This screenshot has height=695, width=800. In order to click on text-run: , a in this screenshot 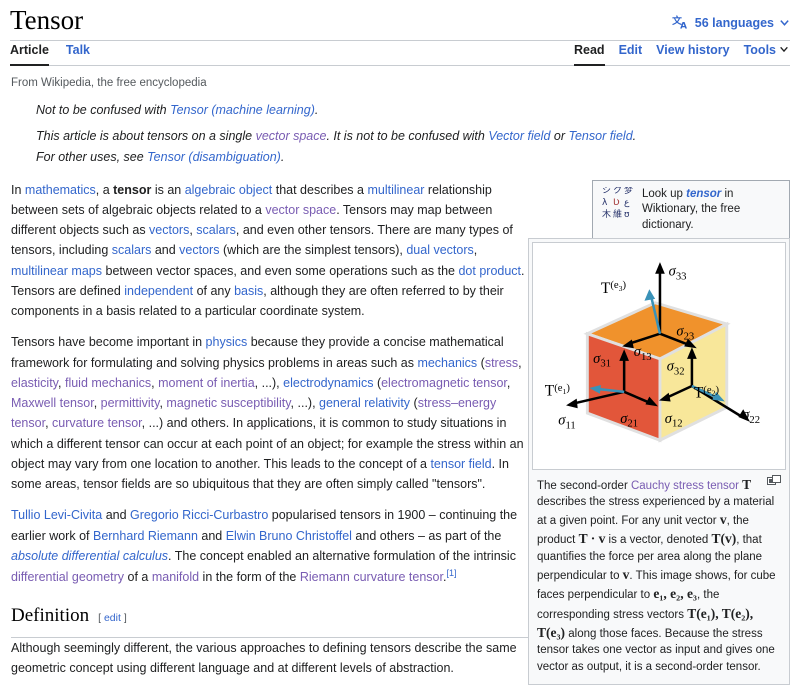, I will do `click(104, 189)`.